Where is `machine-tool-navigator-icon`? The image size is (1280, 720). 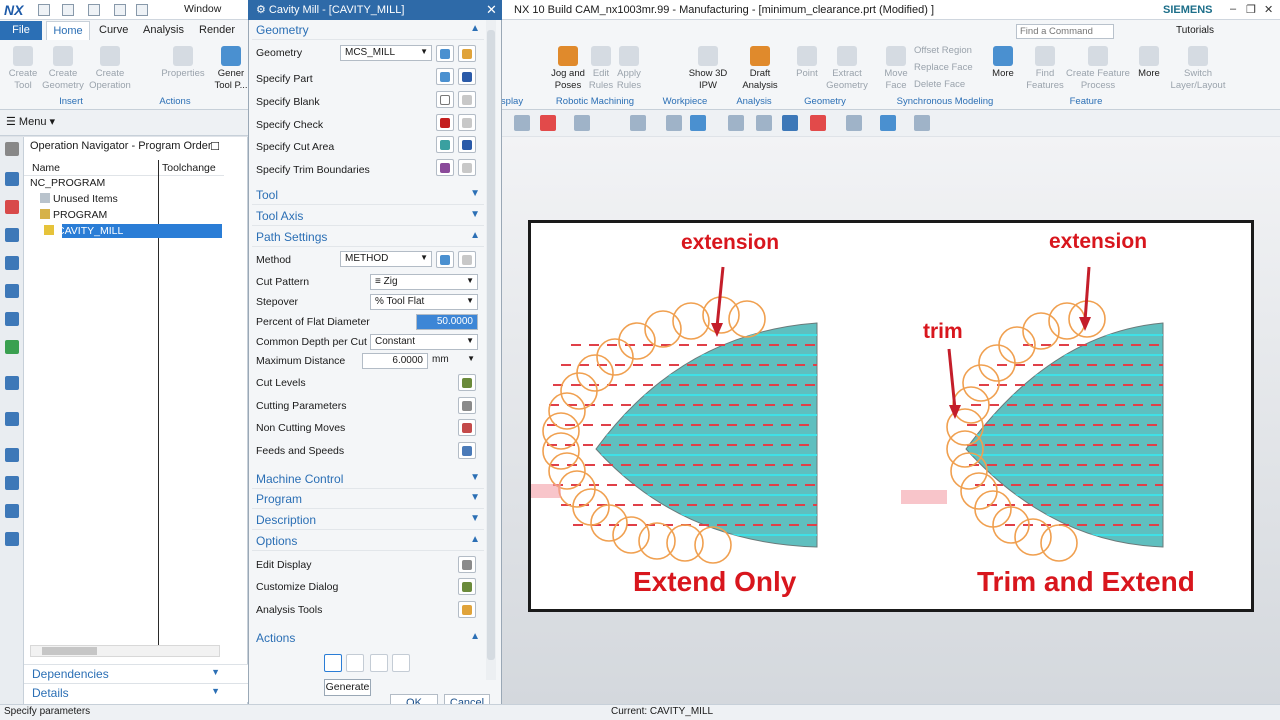
machine-tool-navigator-icon is located at coordinates (12, 207).